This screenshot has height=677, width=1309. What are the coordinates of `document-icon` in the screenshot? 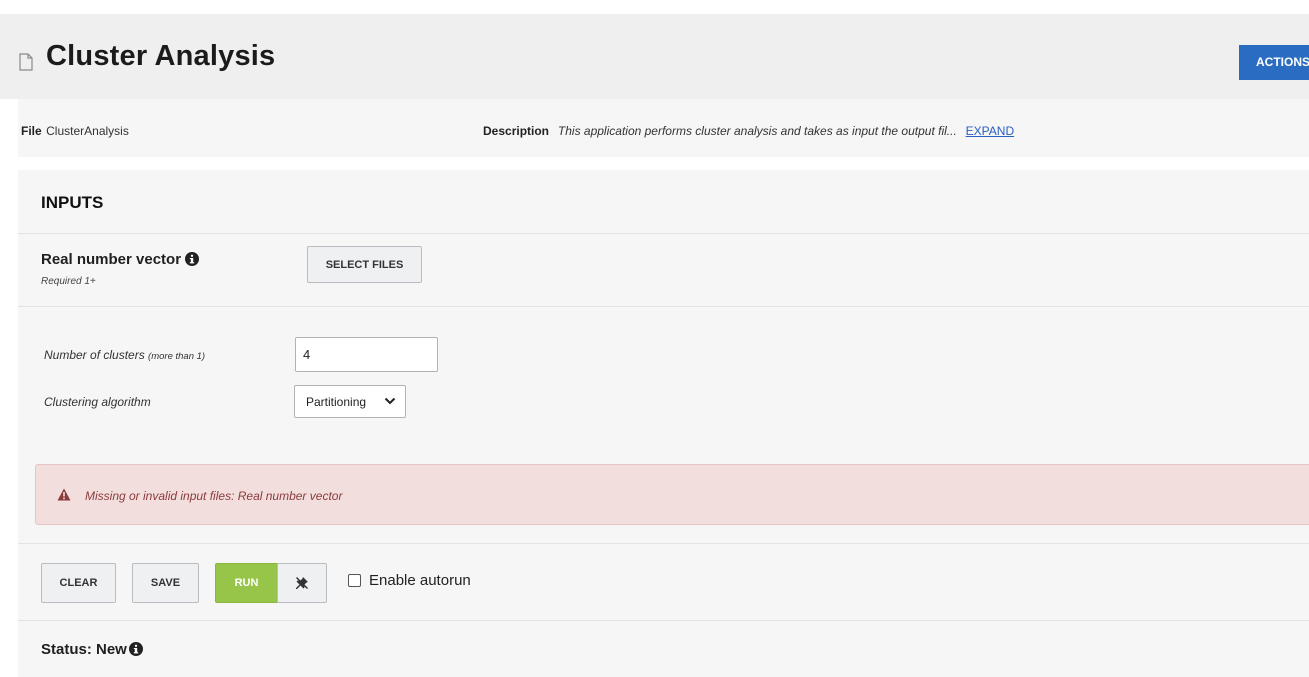 It's located at (26, 62).